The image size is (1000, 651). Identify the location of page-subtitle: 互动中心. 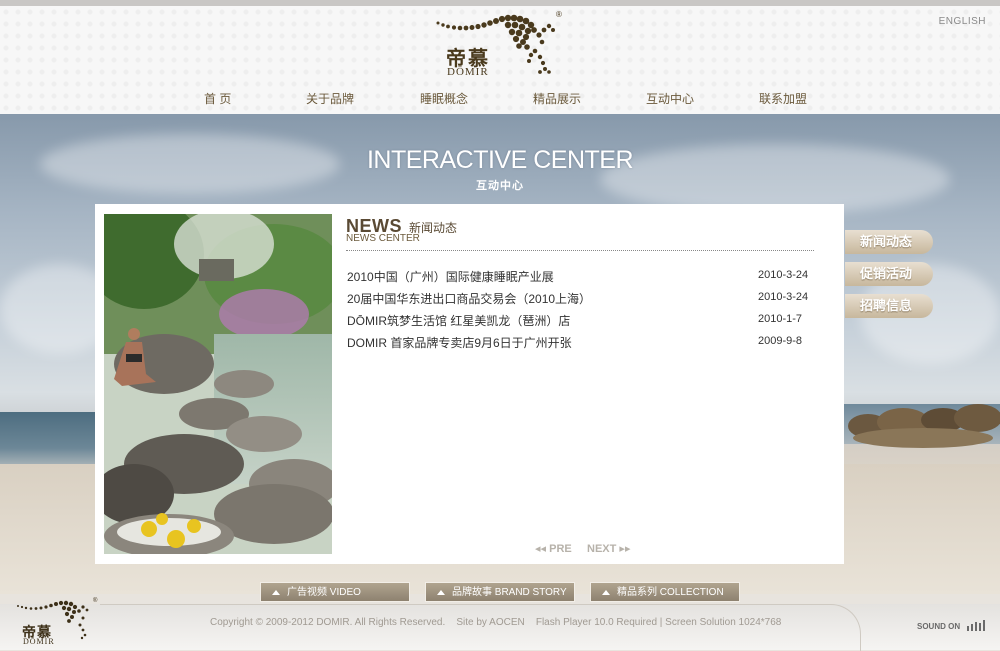
(500, 186).